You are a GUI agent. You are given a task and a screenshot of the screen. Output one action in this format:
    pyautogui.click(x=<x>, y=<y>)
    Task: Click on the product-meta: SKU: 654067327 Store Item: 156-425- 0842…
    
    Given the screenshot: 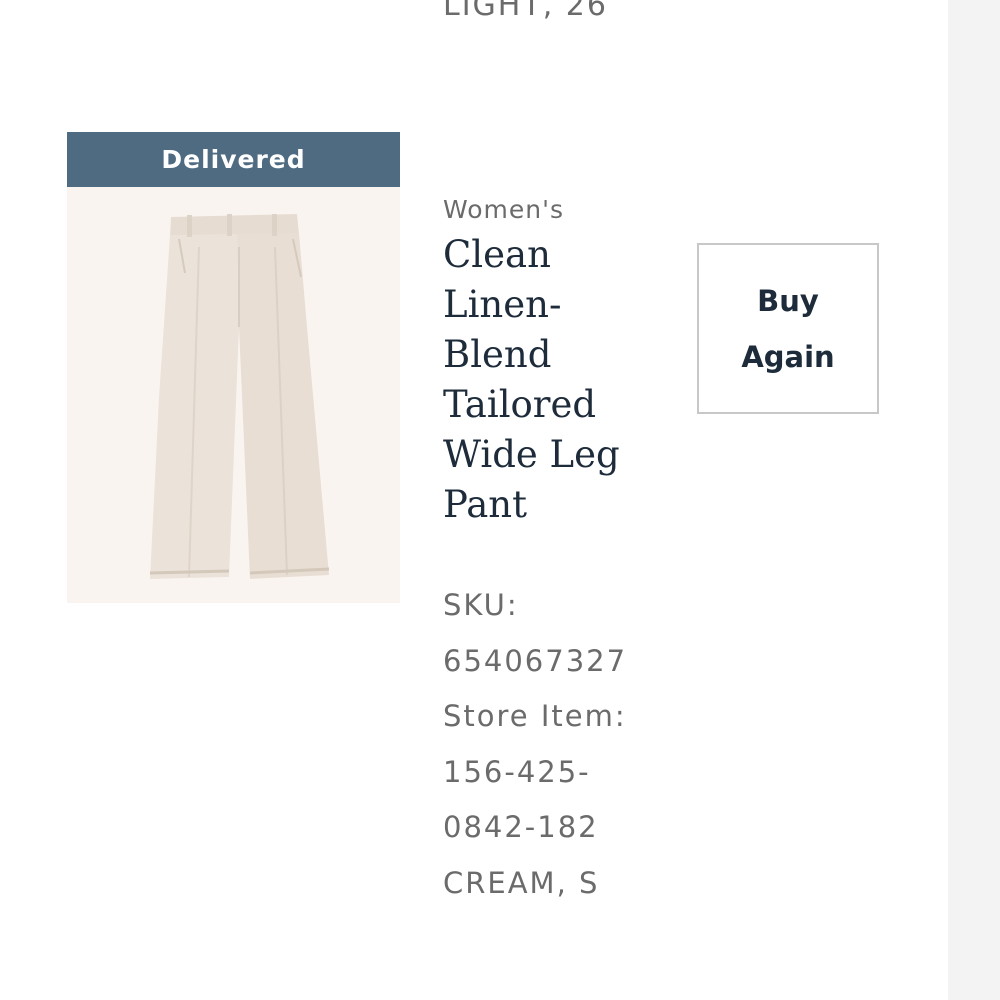 What is the action you would take?
    pyautogui.click(x=563, y=744)
    